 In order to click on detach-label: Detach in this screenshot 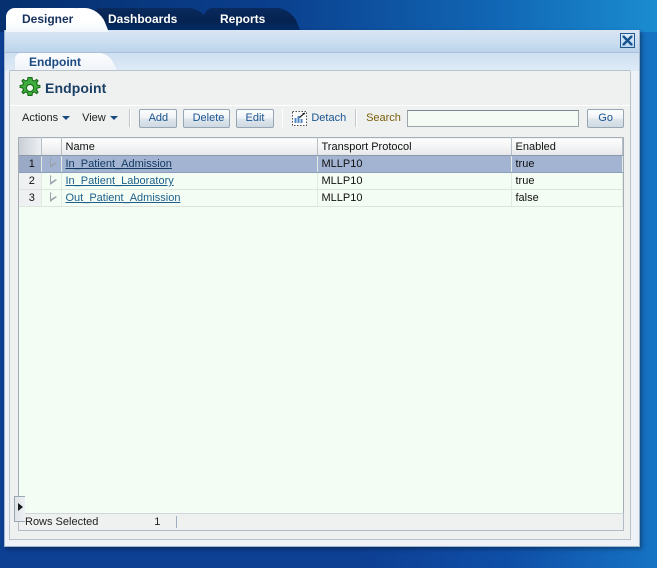, I will do `click(329, 118)`.